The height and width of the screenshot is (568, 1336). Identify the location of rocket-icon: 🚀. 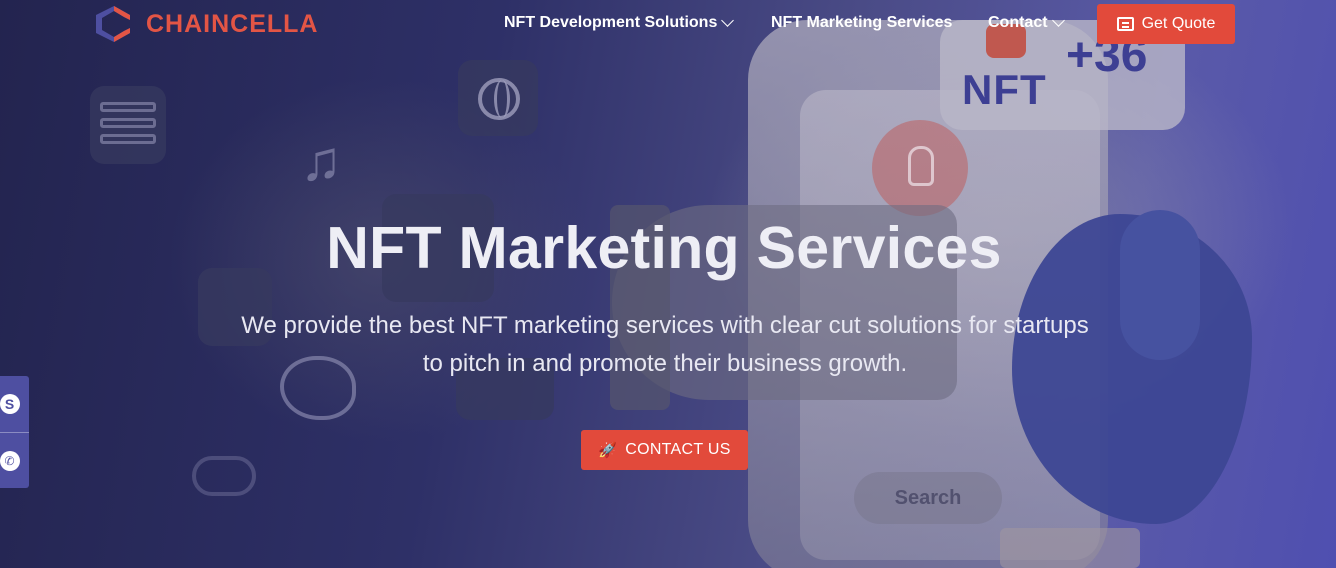
(608, 450).